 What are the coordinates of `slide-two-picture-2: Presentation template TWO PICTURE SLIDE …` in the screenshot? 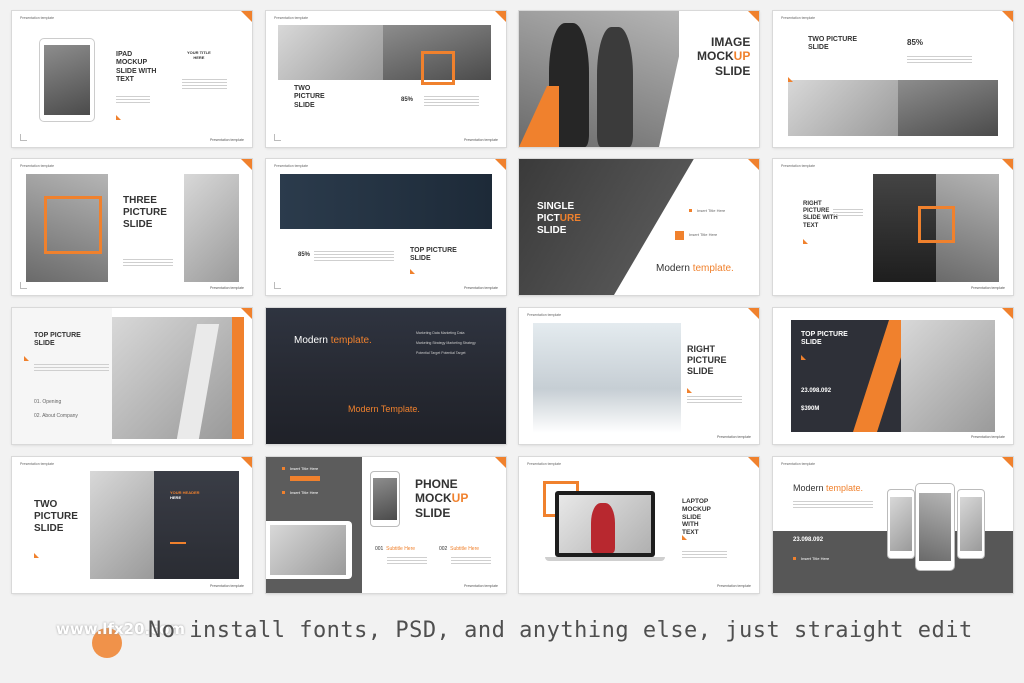 It's located at (893, 79).